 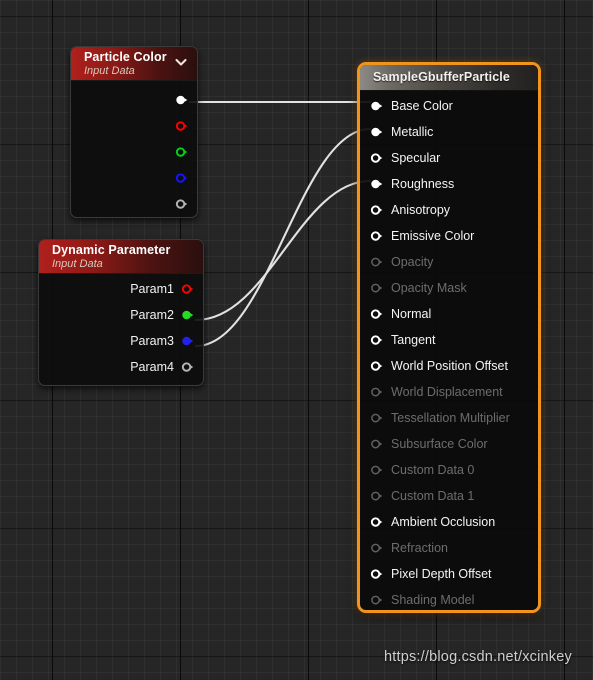 I want to click on output-pin-a, so click(x=134, y=204).